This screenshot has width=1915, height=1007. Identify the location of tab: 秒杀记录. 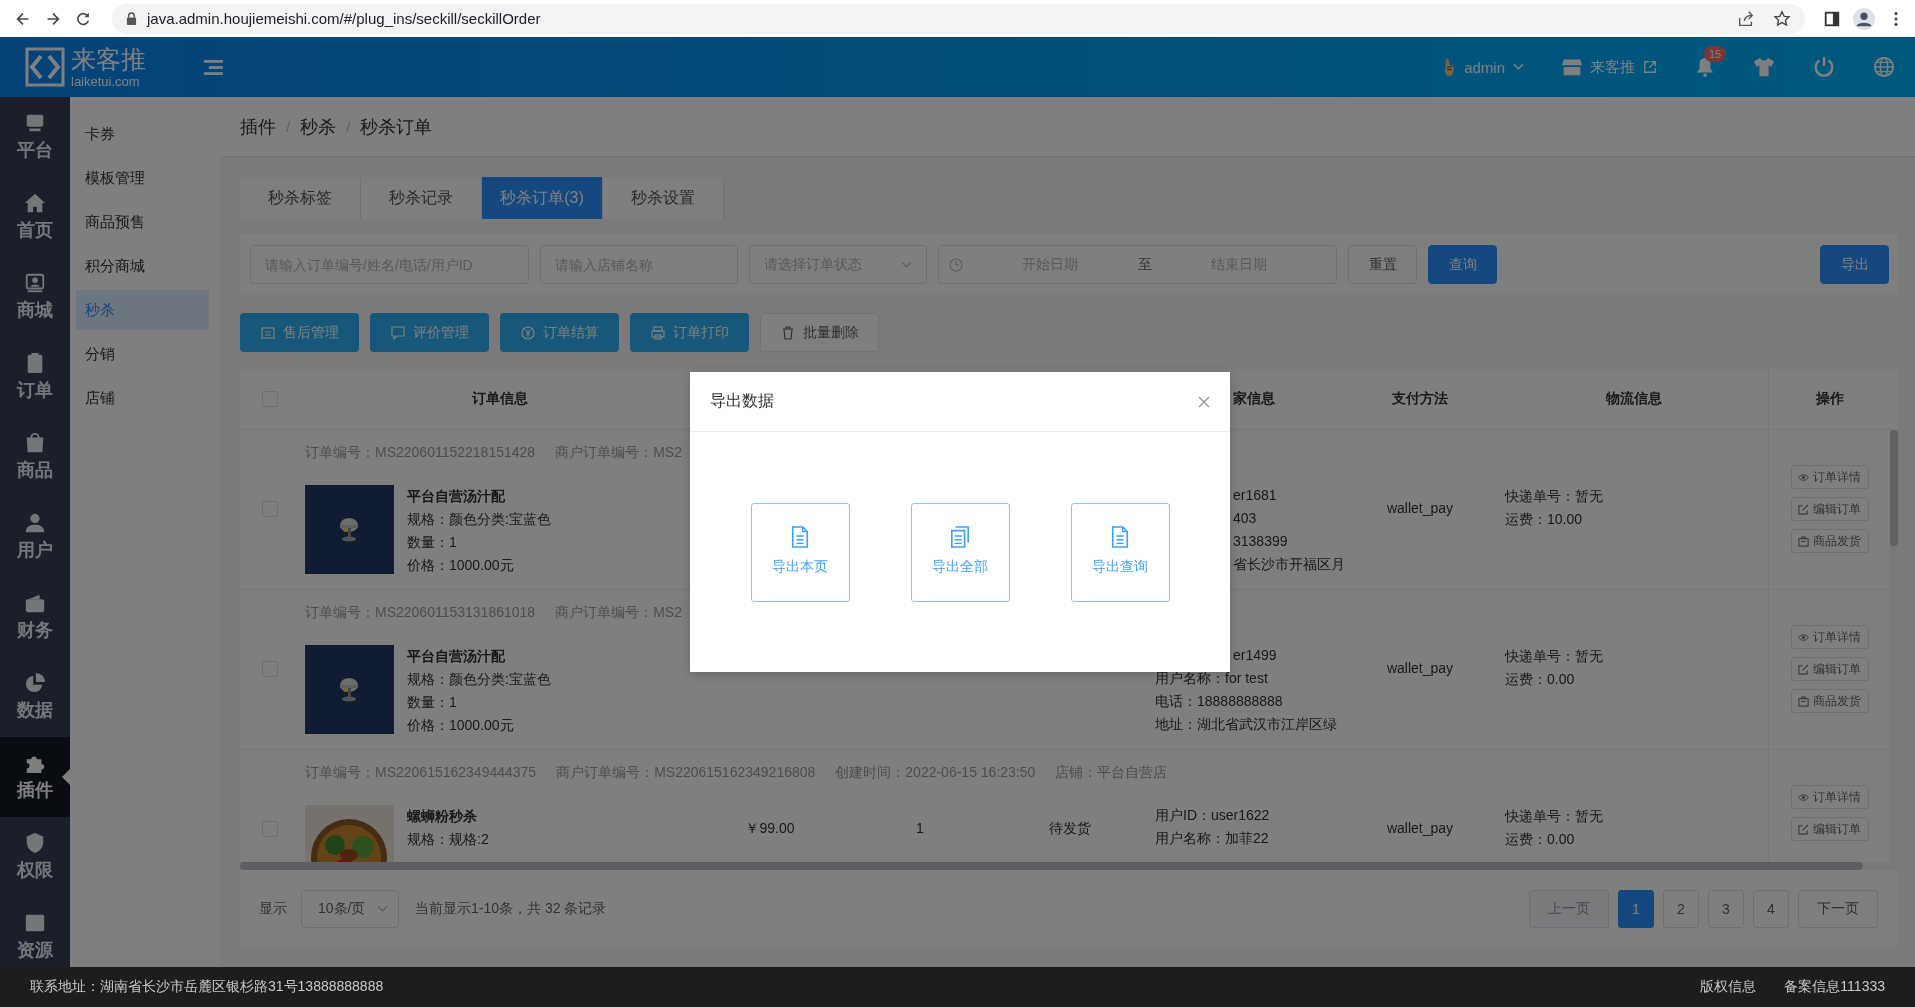
(421, 198).